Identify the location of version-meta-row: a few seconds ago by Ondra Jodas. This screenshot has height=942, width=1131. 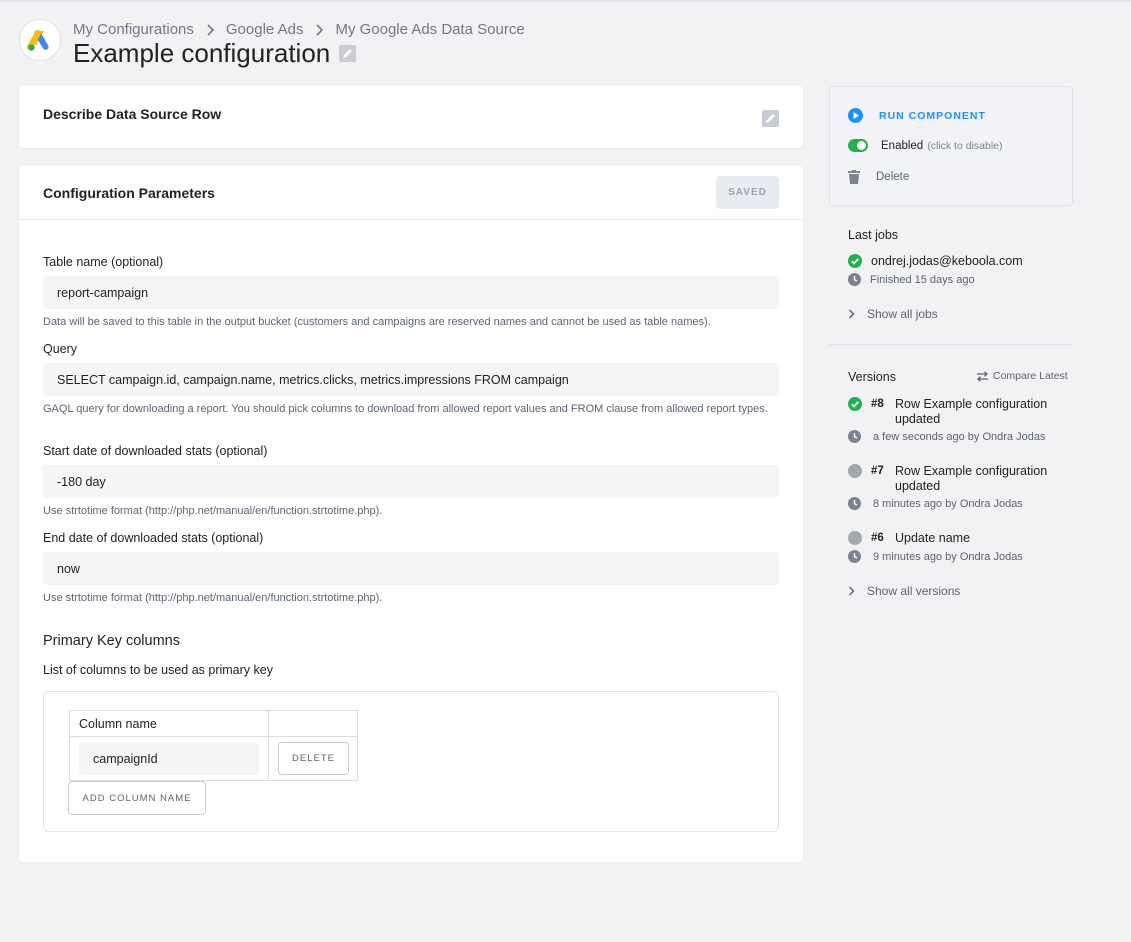
(946, 436).